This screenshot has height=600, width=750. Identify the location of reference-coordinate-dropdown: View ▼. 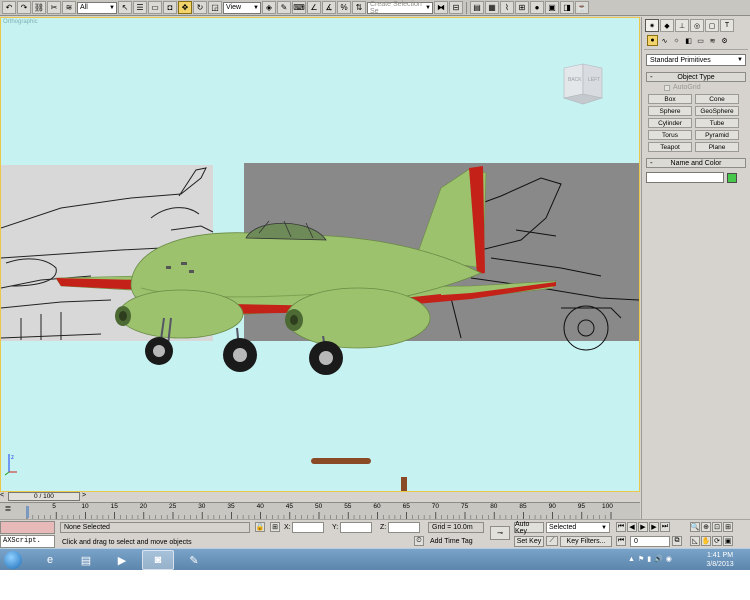
(242, 7).